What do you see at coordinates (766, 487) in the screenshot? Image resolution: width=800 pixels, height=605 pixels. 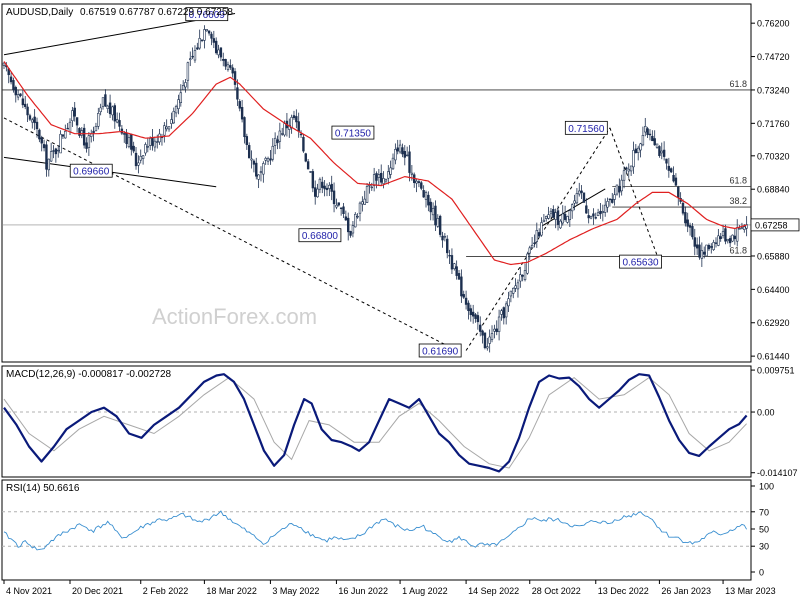 I see `rsi-y-tick-label: 100` at bounding box center [766, 487].